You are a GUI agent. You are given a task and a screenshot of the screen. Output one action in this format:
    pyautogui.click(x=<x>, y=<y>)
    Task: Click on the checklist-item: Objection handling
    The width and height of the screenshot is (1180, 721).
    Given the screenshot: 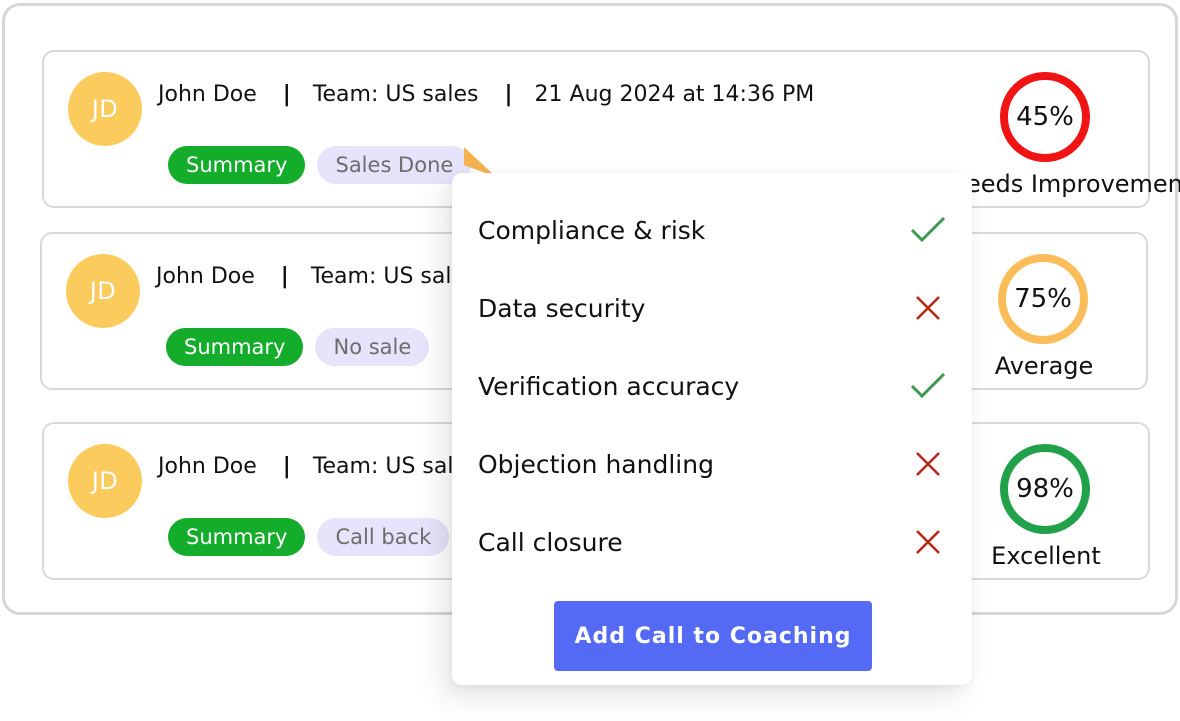 What is the action you would take?
    pyautogui.click(x=713, y=464)
    